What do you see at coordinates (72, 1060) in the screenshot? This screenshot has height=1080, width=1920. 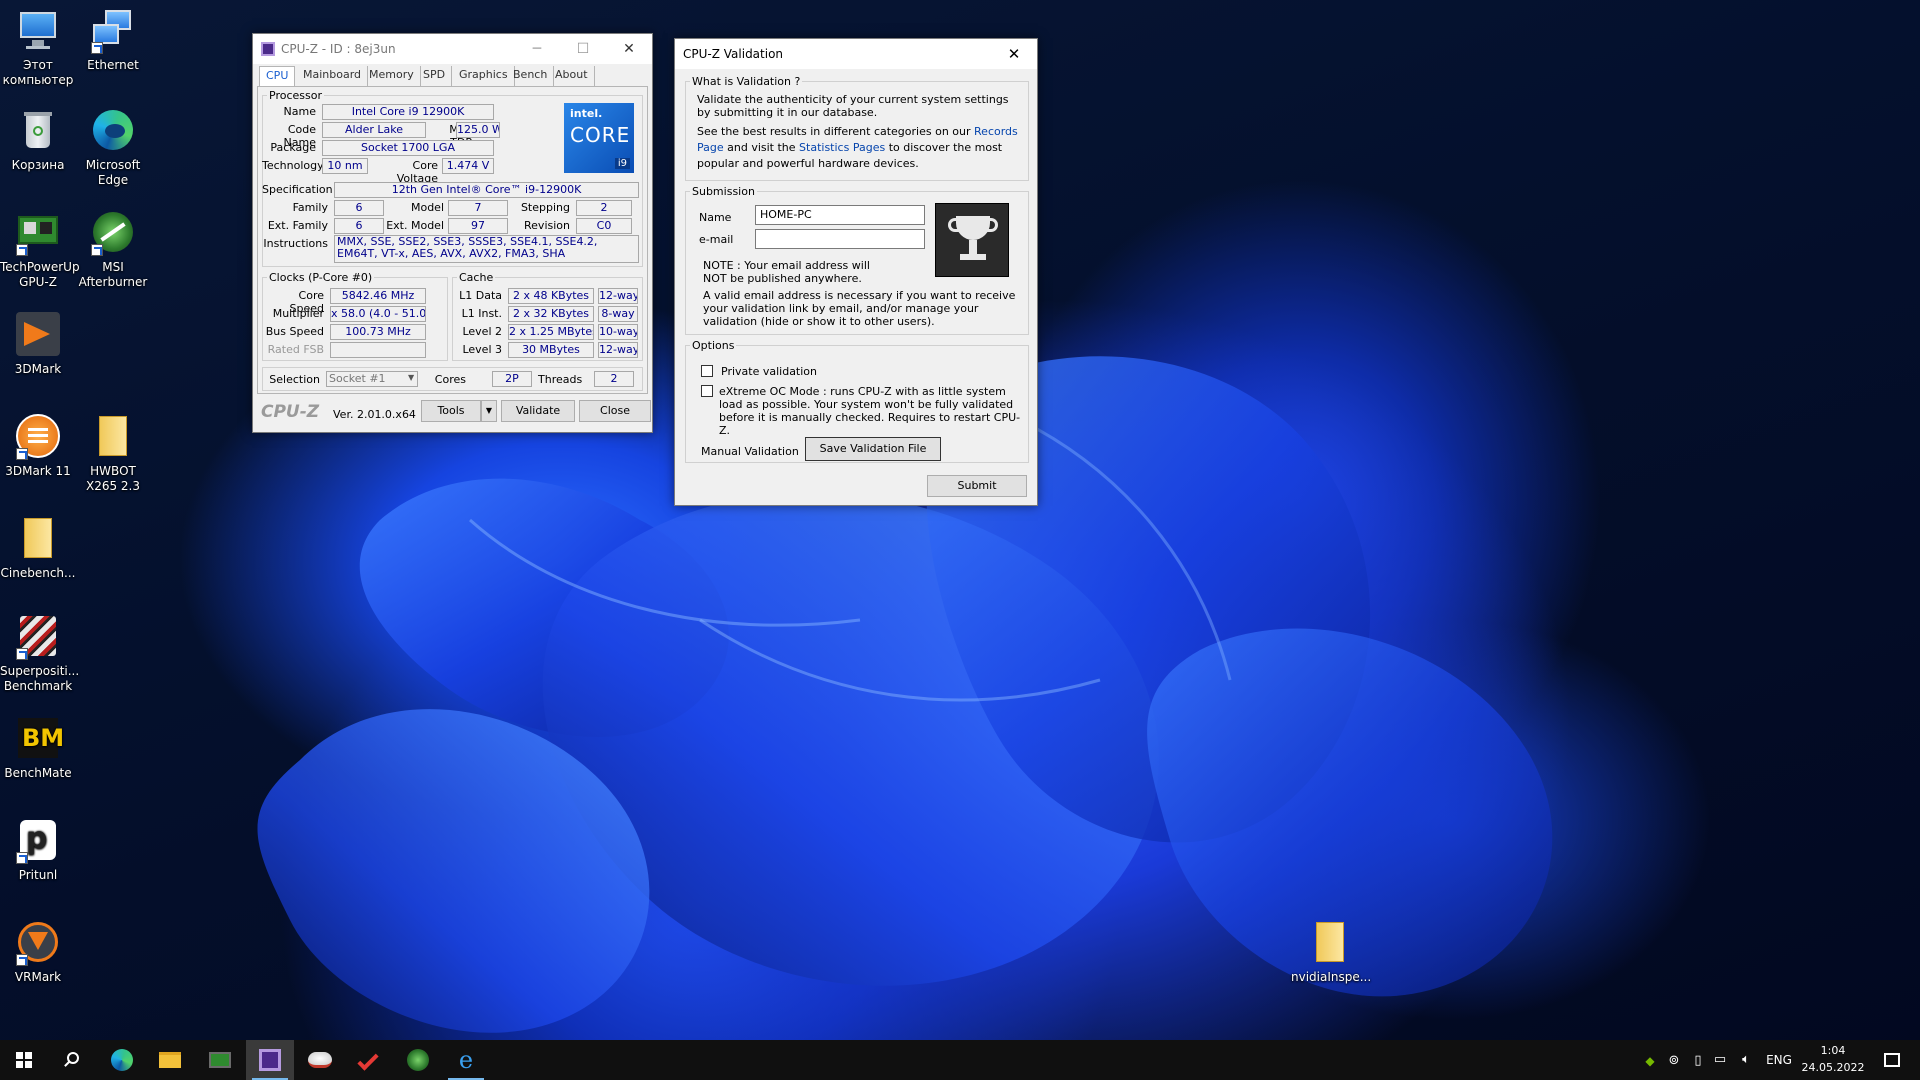 I see `search-button` at bounding box center [72, 1060].